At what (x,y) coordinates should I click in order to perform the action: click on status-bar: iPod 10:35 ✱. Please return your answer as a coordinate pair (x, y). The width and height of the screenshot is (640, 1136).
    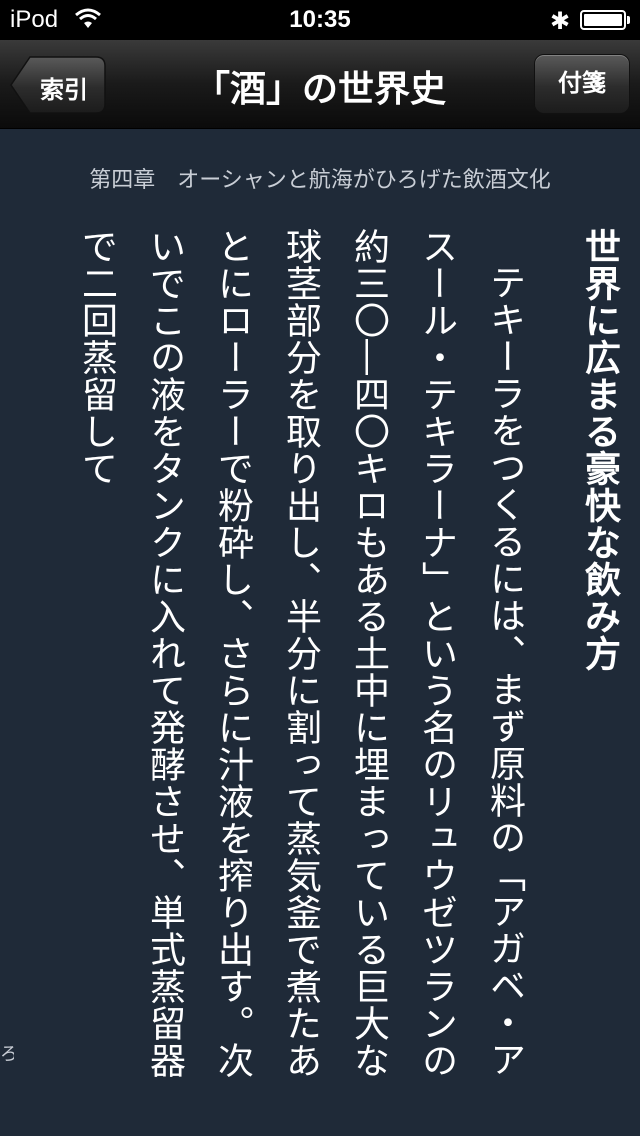
    Looking at the image, I should click on (320, 20).